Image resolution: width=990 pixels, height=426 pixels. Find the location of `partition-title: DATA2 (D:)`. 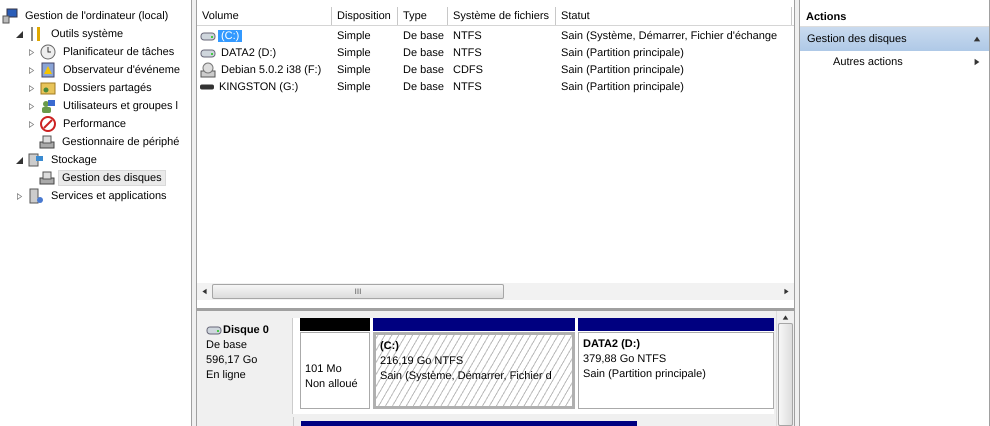

partition-title: DATA2 (D:) is located at coordinates (612, 344).